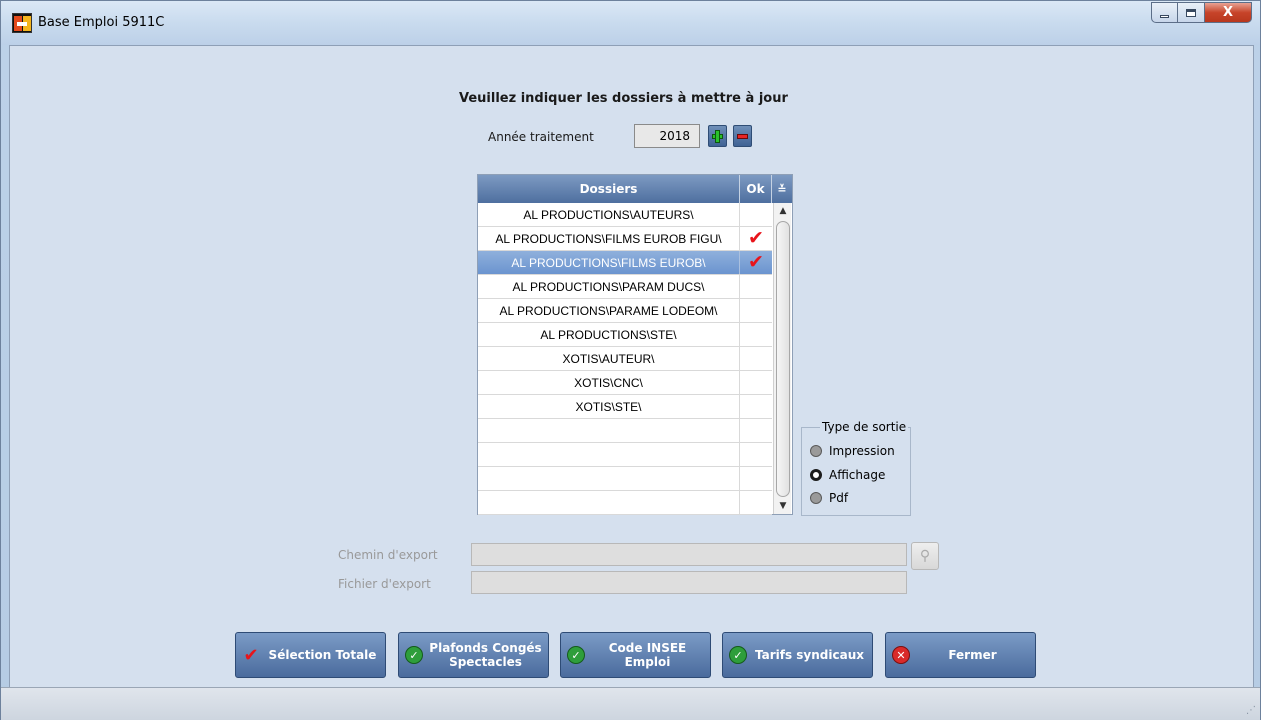 The image size is (1261, 720). What do you see at coordinates (960, 655) in the screenshot?
I see `close-button: ✕ Fermer` at bounding box center [960, 655].